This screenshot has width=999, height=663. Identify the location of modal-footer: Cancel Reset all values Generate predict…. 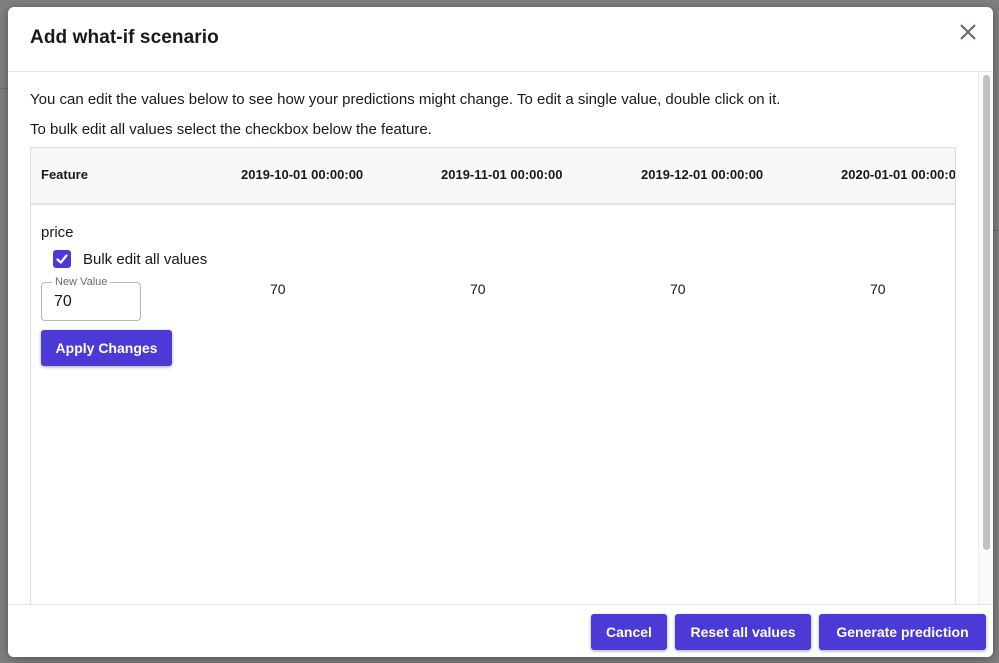
(500, 630).